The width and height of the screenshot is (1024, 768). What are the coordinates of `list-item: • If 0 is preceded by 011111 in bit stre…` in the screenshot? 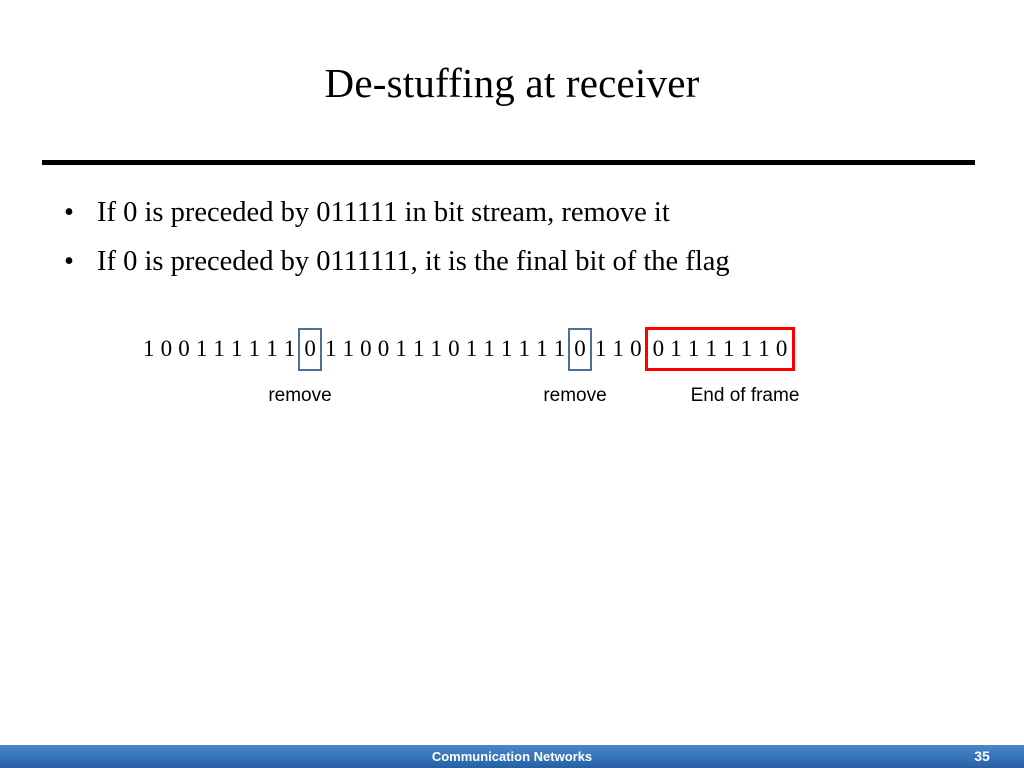 It's located at (513, 212).